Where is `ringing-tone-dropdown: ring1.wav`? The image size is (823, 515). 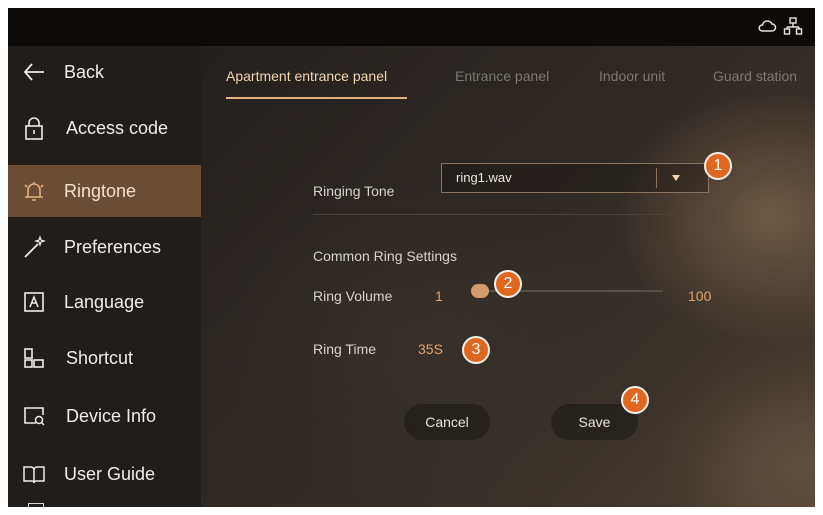
ringing-tone-dropdown: ring1.wav is located at coordinates (575, 178).